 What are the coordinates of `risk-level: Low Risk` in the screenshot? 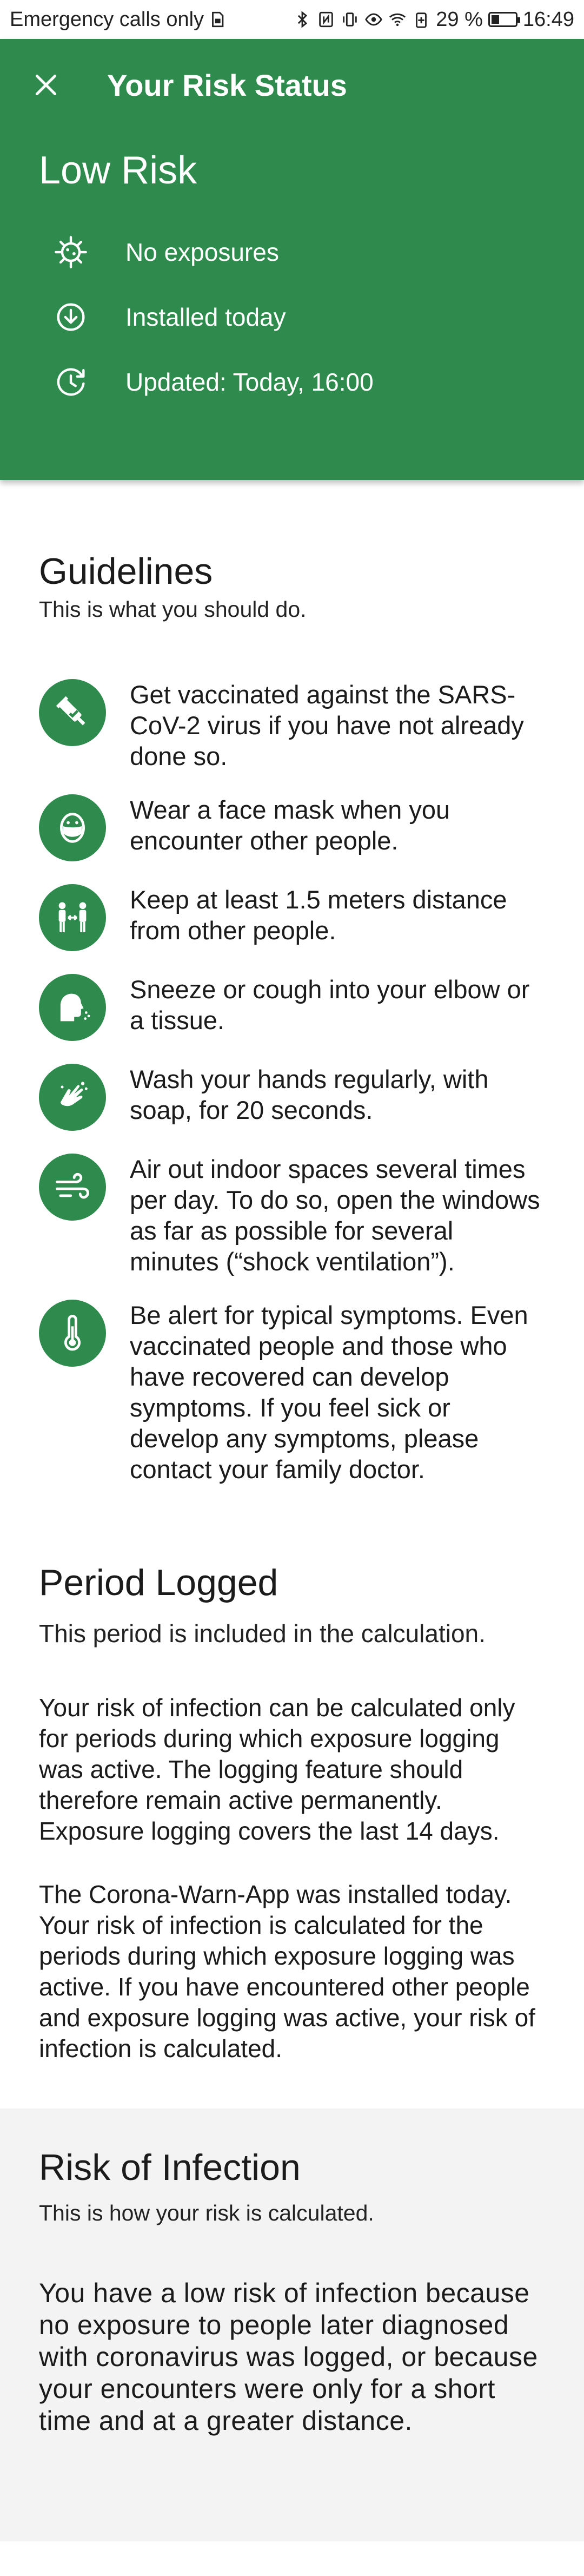 It's located at (118, 170).